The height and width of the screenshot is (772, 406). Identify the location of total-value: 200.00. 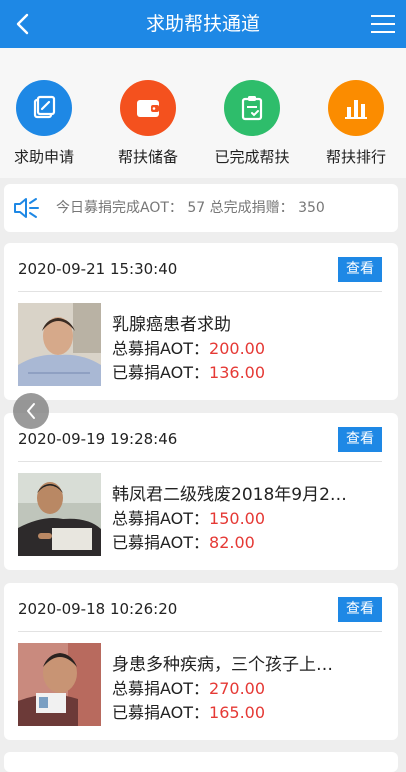
(237, 348).